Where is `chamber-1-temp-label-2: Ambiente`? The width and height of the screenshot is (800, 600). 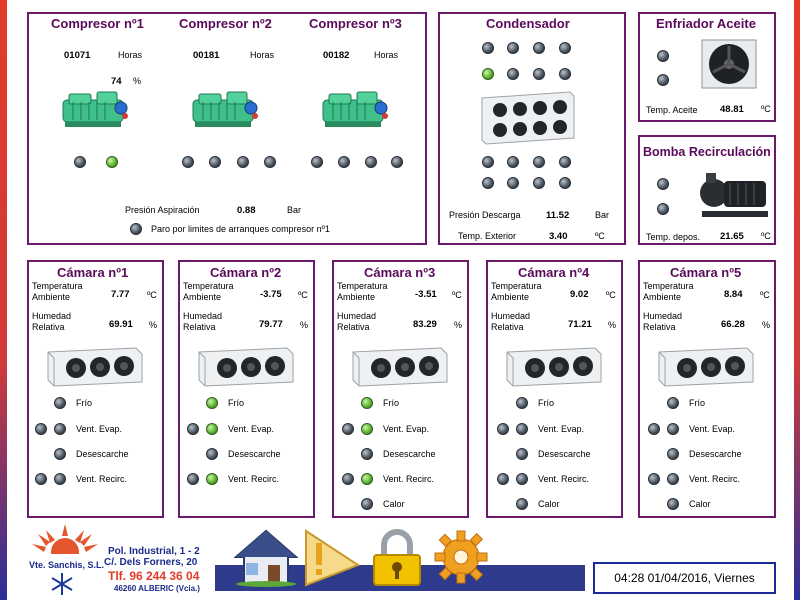 chamber-1-temp-label-2: Ambiente is located at coordinates (51, 297).